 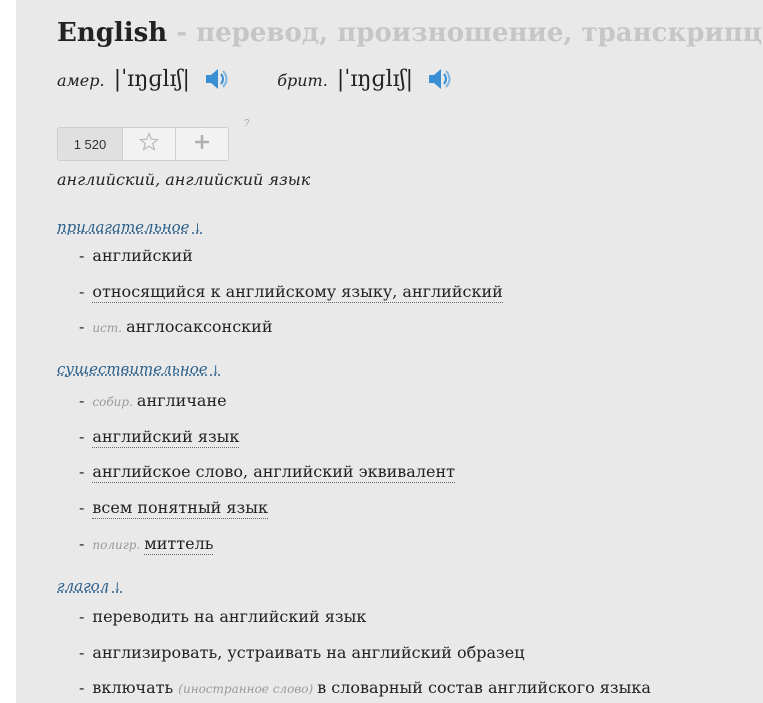 What do you see at coordinates (246, 689) in the screenshot?
I see `usage-note: (иностранное слово)` at bounding box center [246, 689].